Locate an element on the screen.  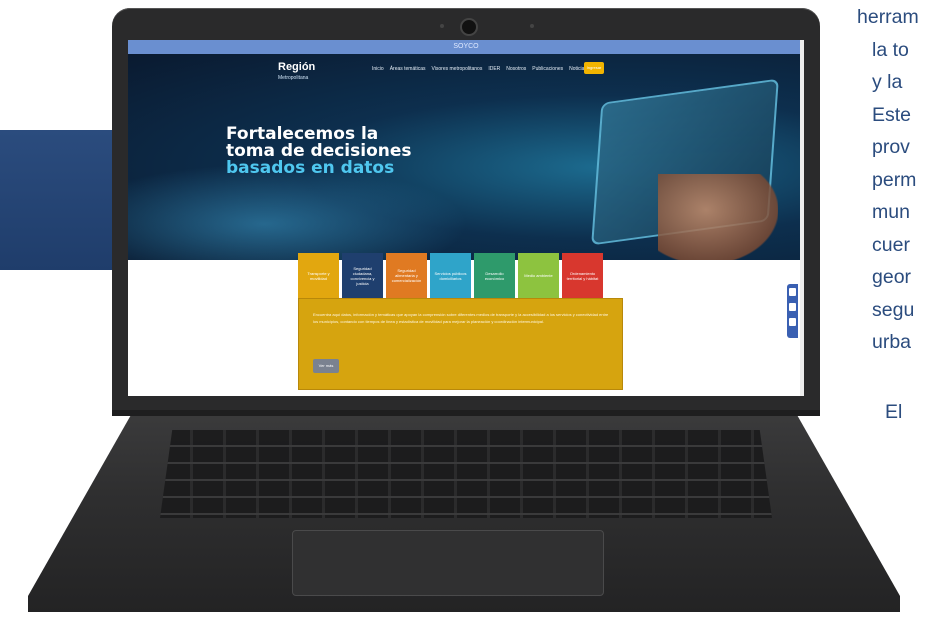
text-line: la to is located at coordinates (890, 50).